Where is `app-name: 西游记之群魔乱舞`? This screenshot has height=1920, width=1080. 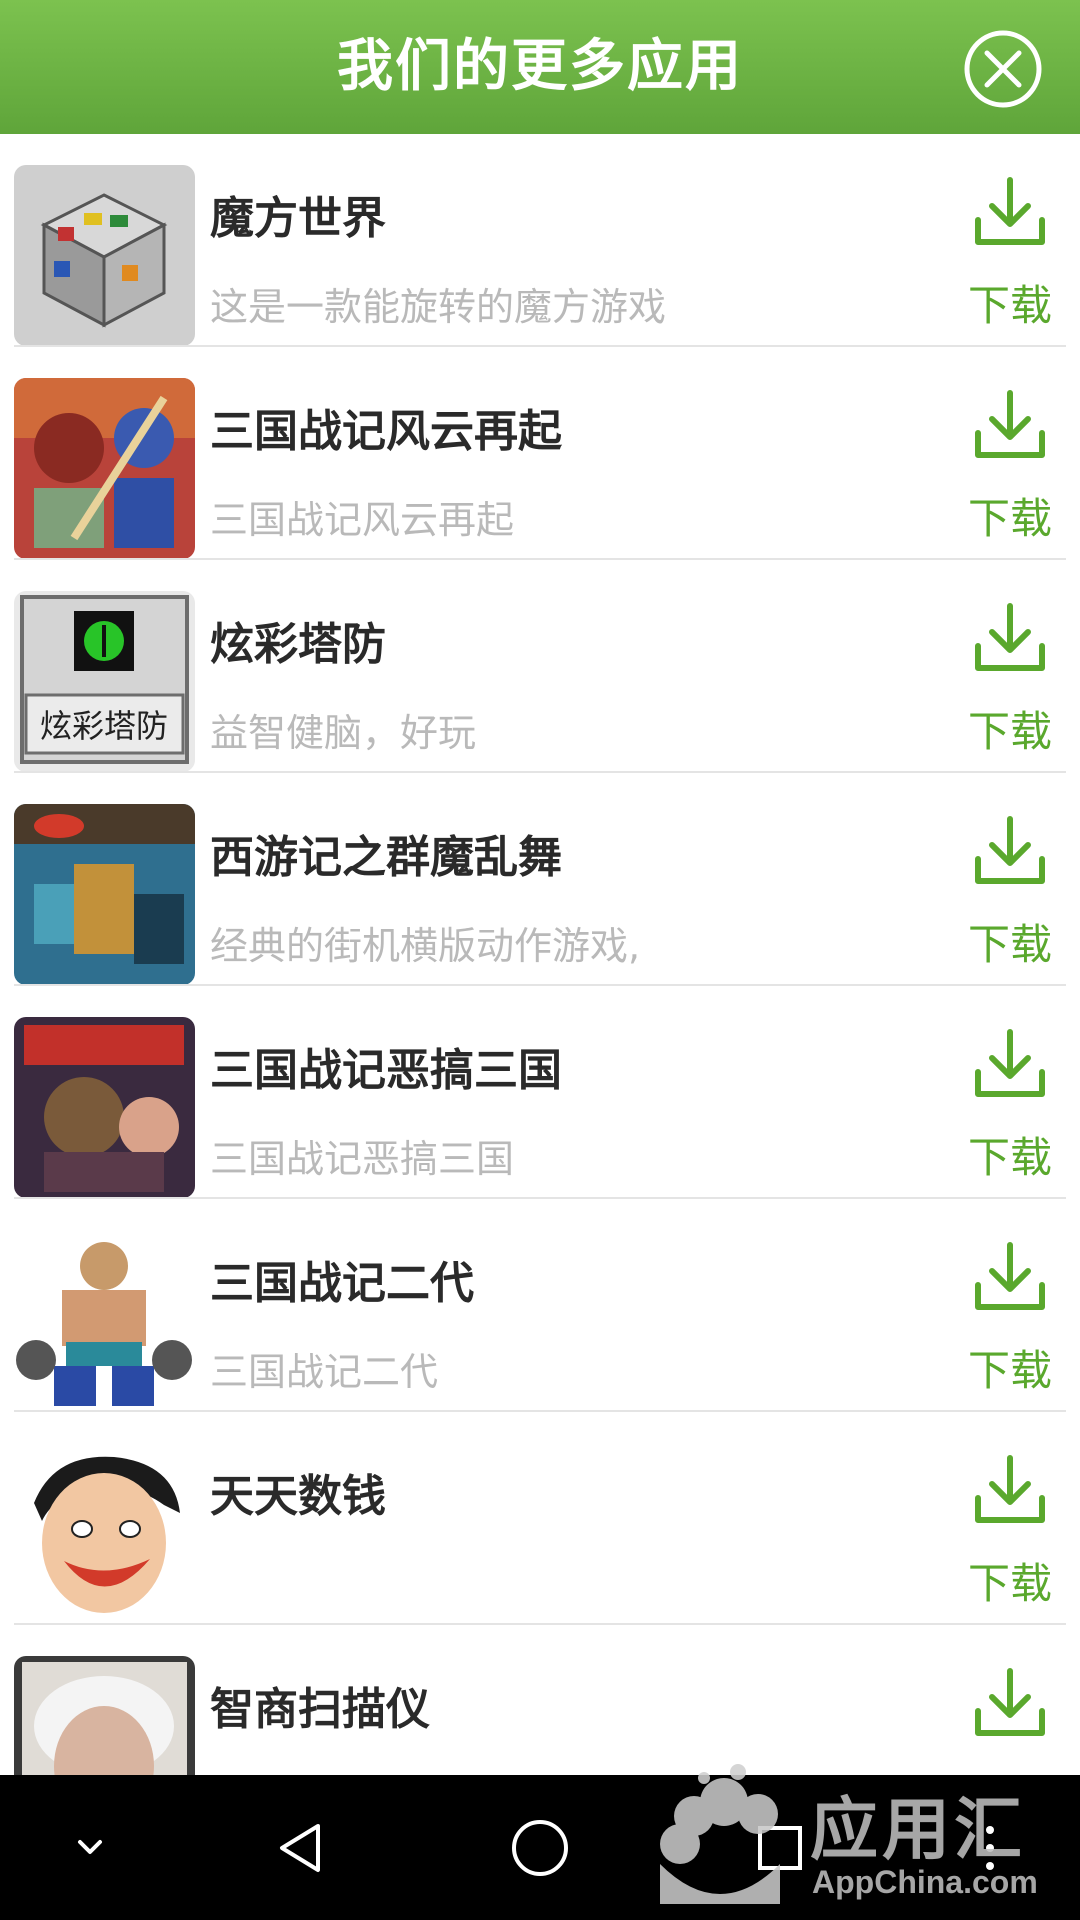
app-name: 西游记之群魔乱舞 is located at coordinates (386, 857).